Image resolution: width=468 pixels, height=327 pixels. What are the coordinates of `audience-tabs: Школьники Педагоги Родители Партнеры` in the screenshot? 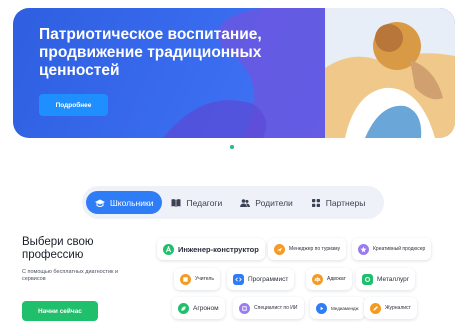 It's located at (233, 202).